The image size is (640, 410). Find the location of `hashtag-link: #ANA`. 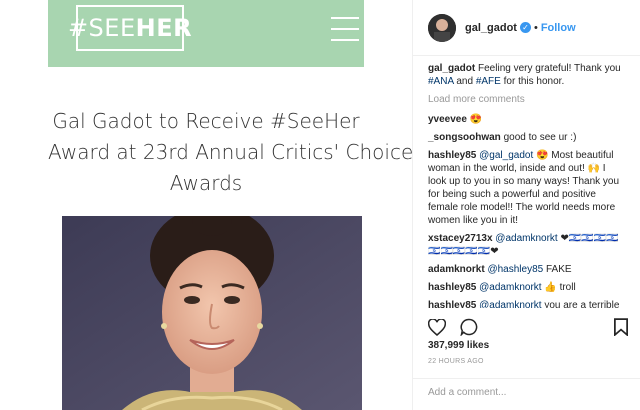

hashtag-link: #ANA is located at coordinates (441, 81).